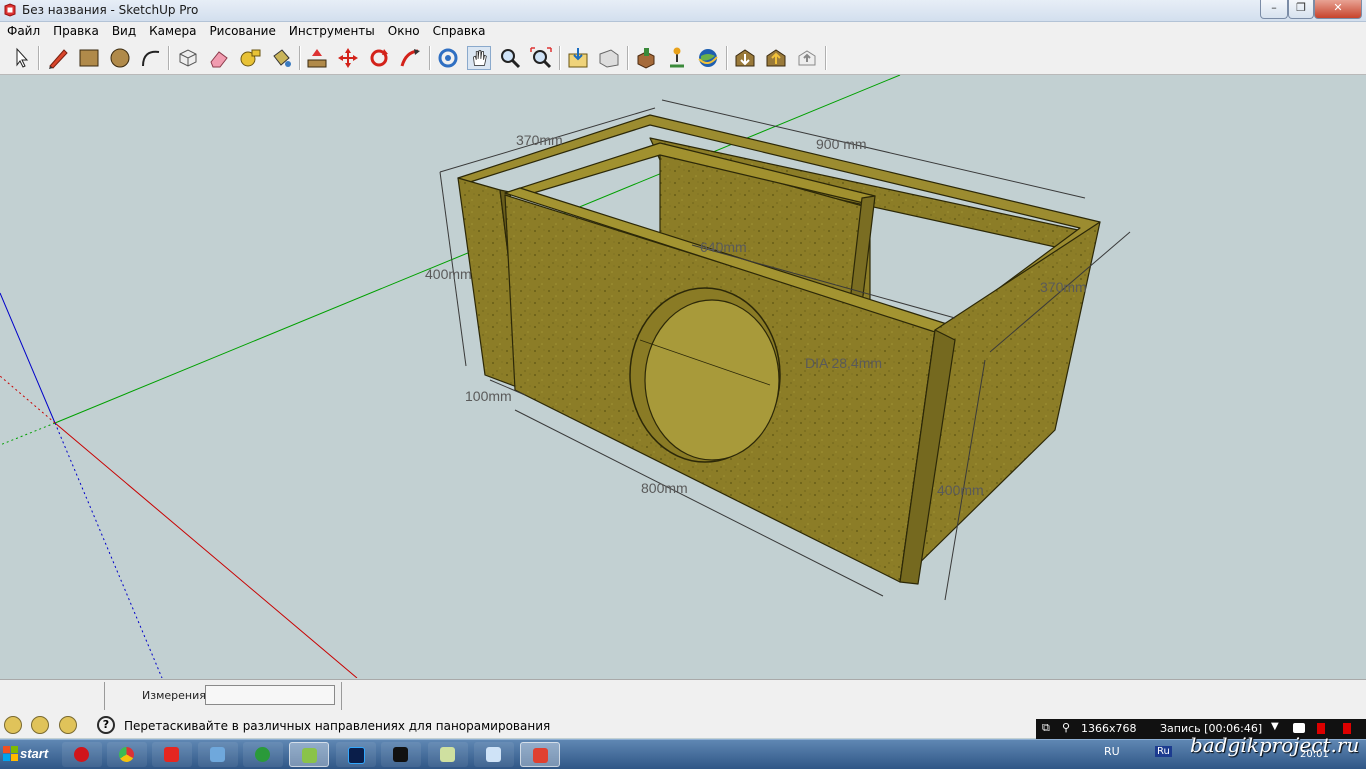 This screenshot has height=769, width=1366. What do you see at coordinates (1275, 726) in the screenshot?
I see `dropdown-arrow-icon: ▼` at bounding box center [1275, 726].